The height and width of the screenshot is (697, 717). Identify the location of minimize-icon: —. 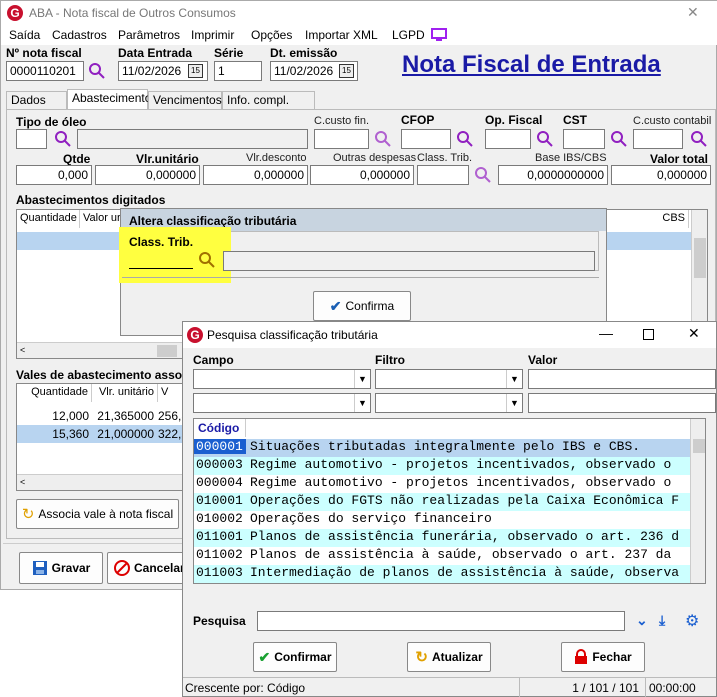
(606, 333).